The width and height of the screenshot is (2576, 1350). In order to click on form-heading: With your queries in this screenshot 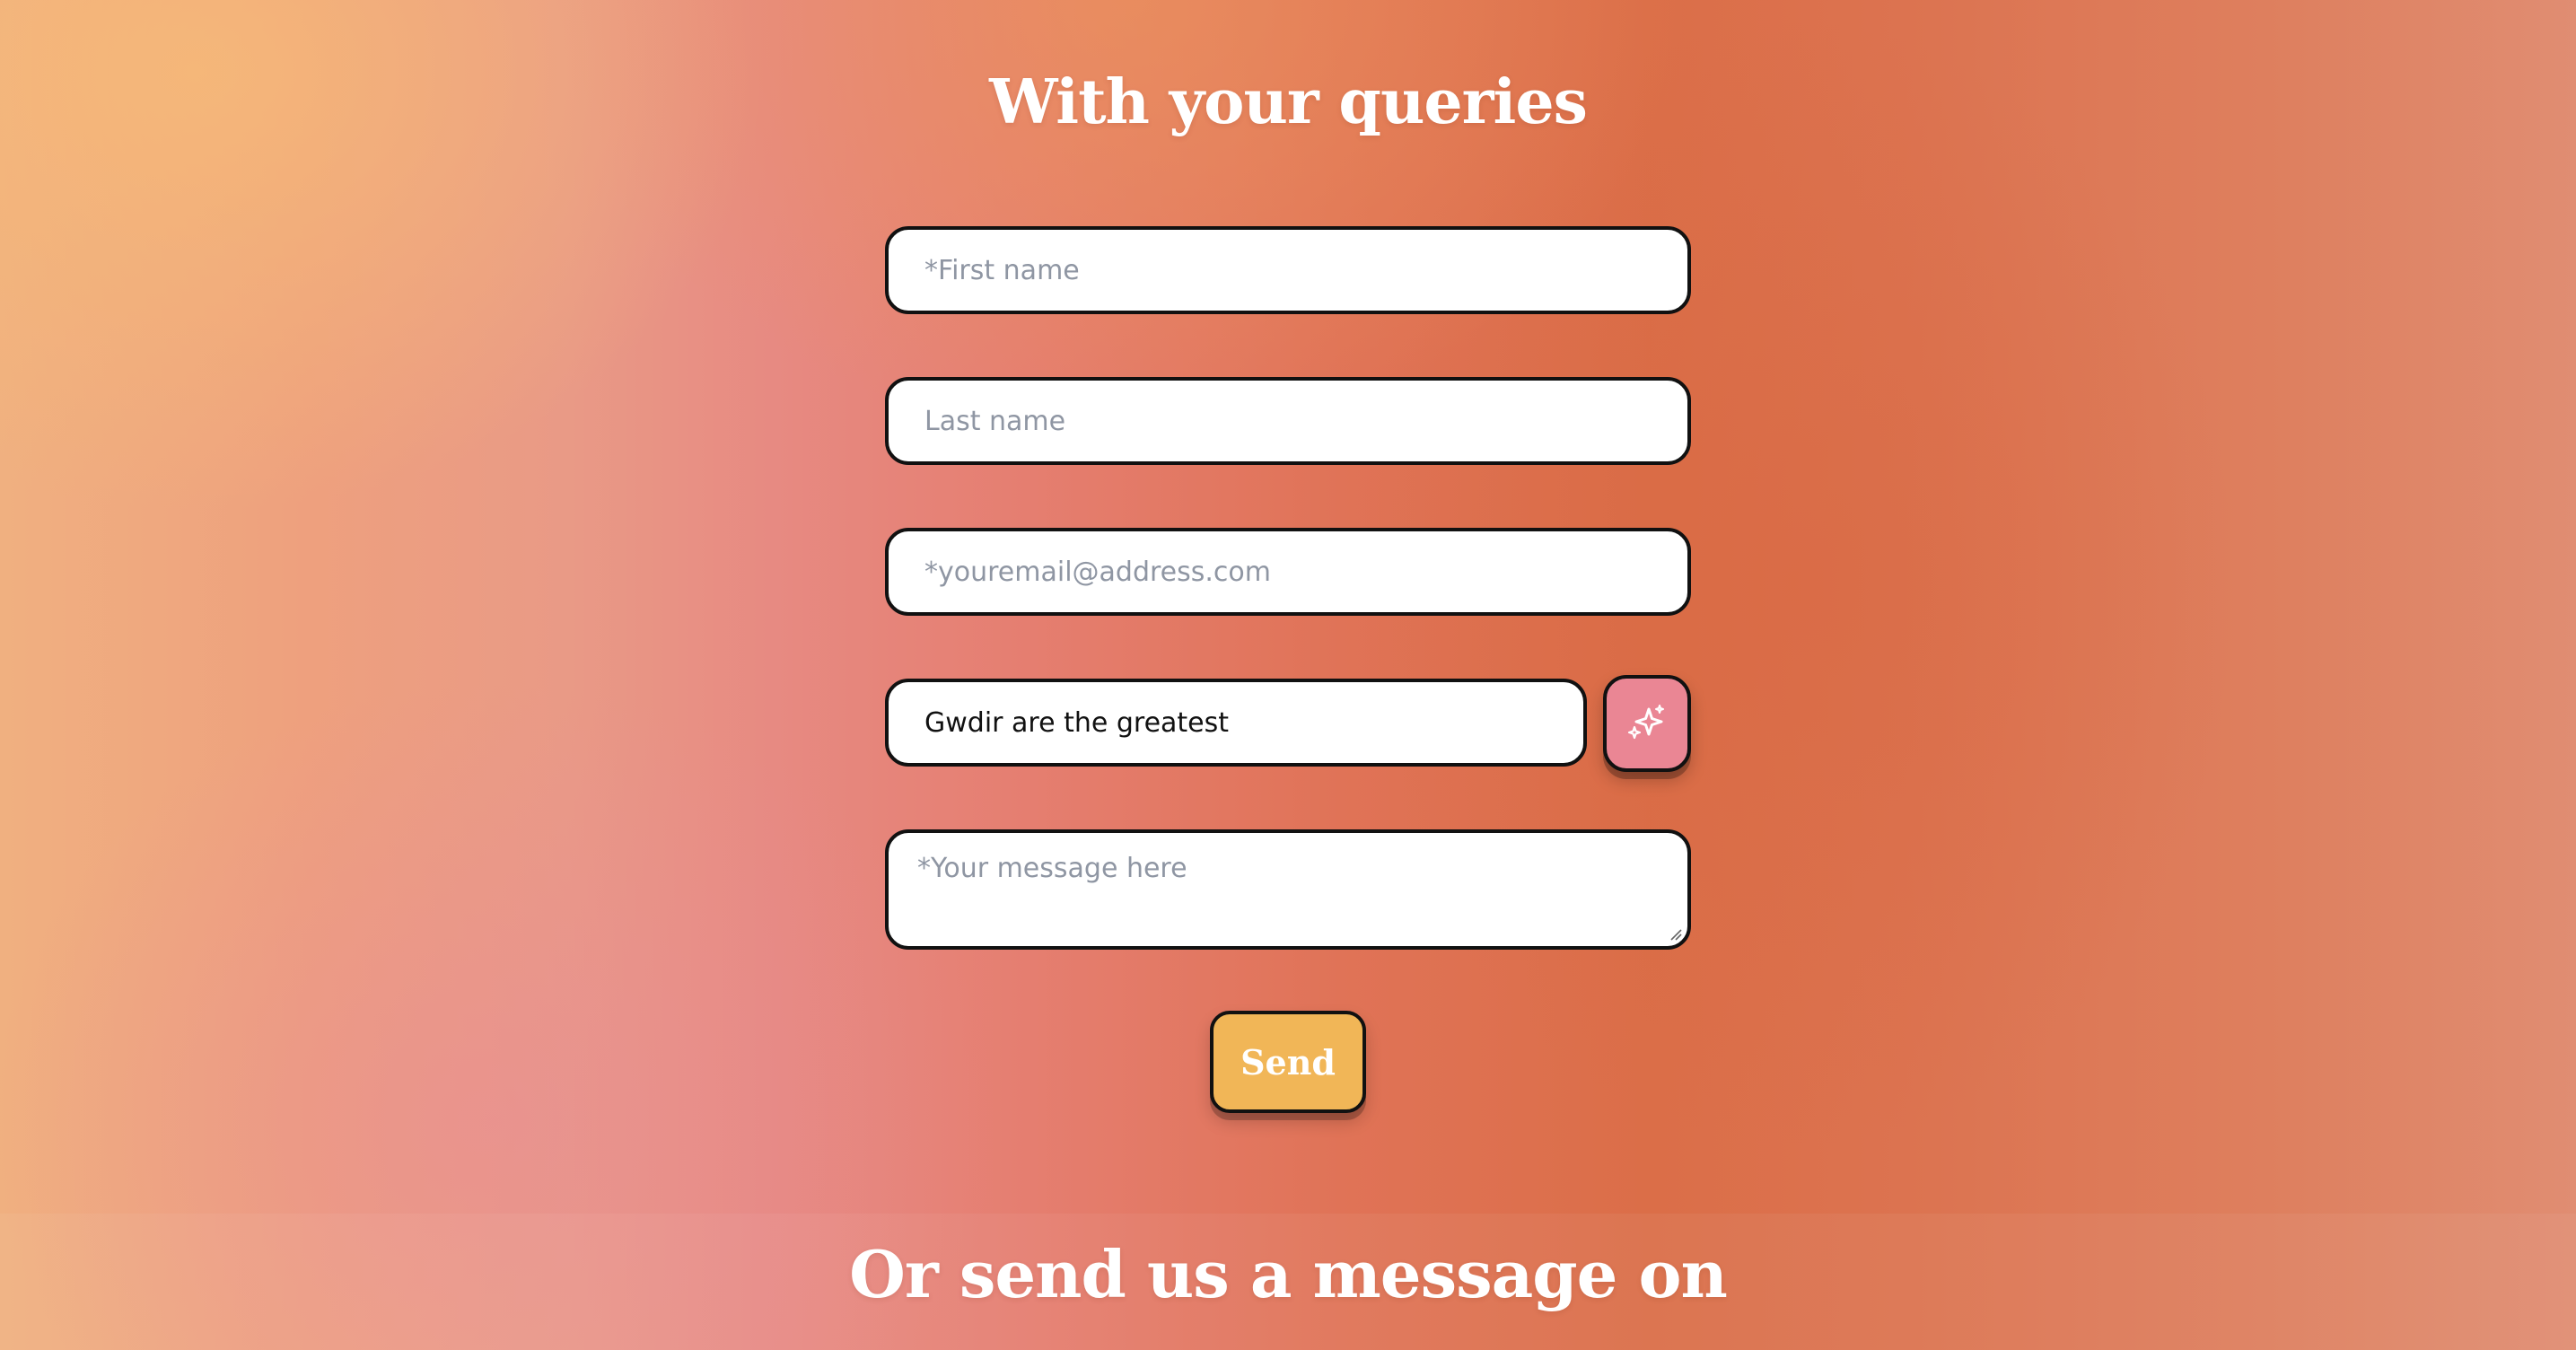, I will do `click(1288, 102)`.